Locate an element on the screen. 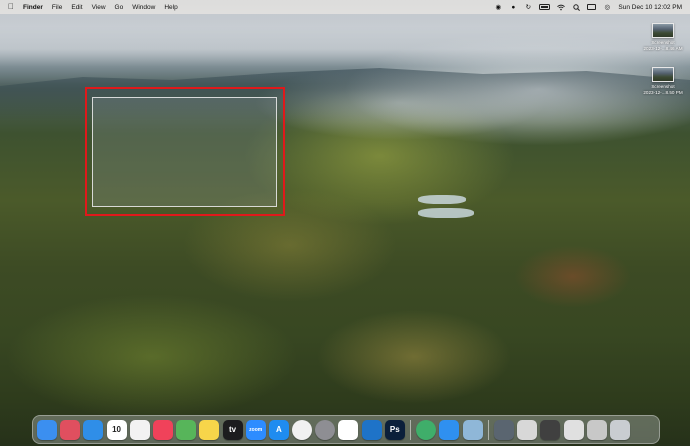  vscode-icon is located at coordinates (371, 429).